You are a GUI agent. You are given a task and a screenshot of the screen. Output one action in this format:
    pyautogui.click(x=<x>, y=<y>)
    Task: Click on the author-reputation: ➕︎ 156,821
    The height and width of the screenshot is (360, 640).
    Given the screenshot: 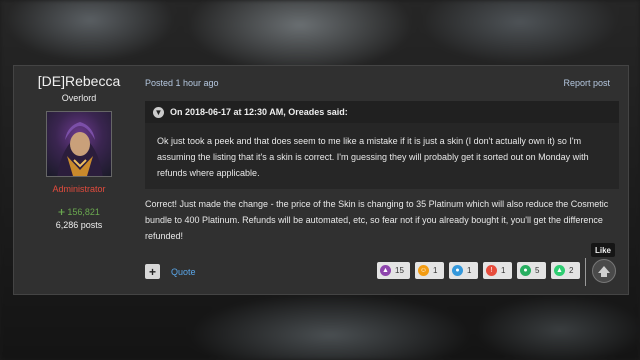 What is the action you would take?
    pyautogui.click(x=79, y=212)
    